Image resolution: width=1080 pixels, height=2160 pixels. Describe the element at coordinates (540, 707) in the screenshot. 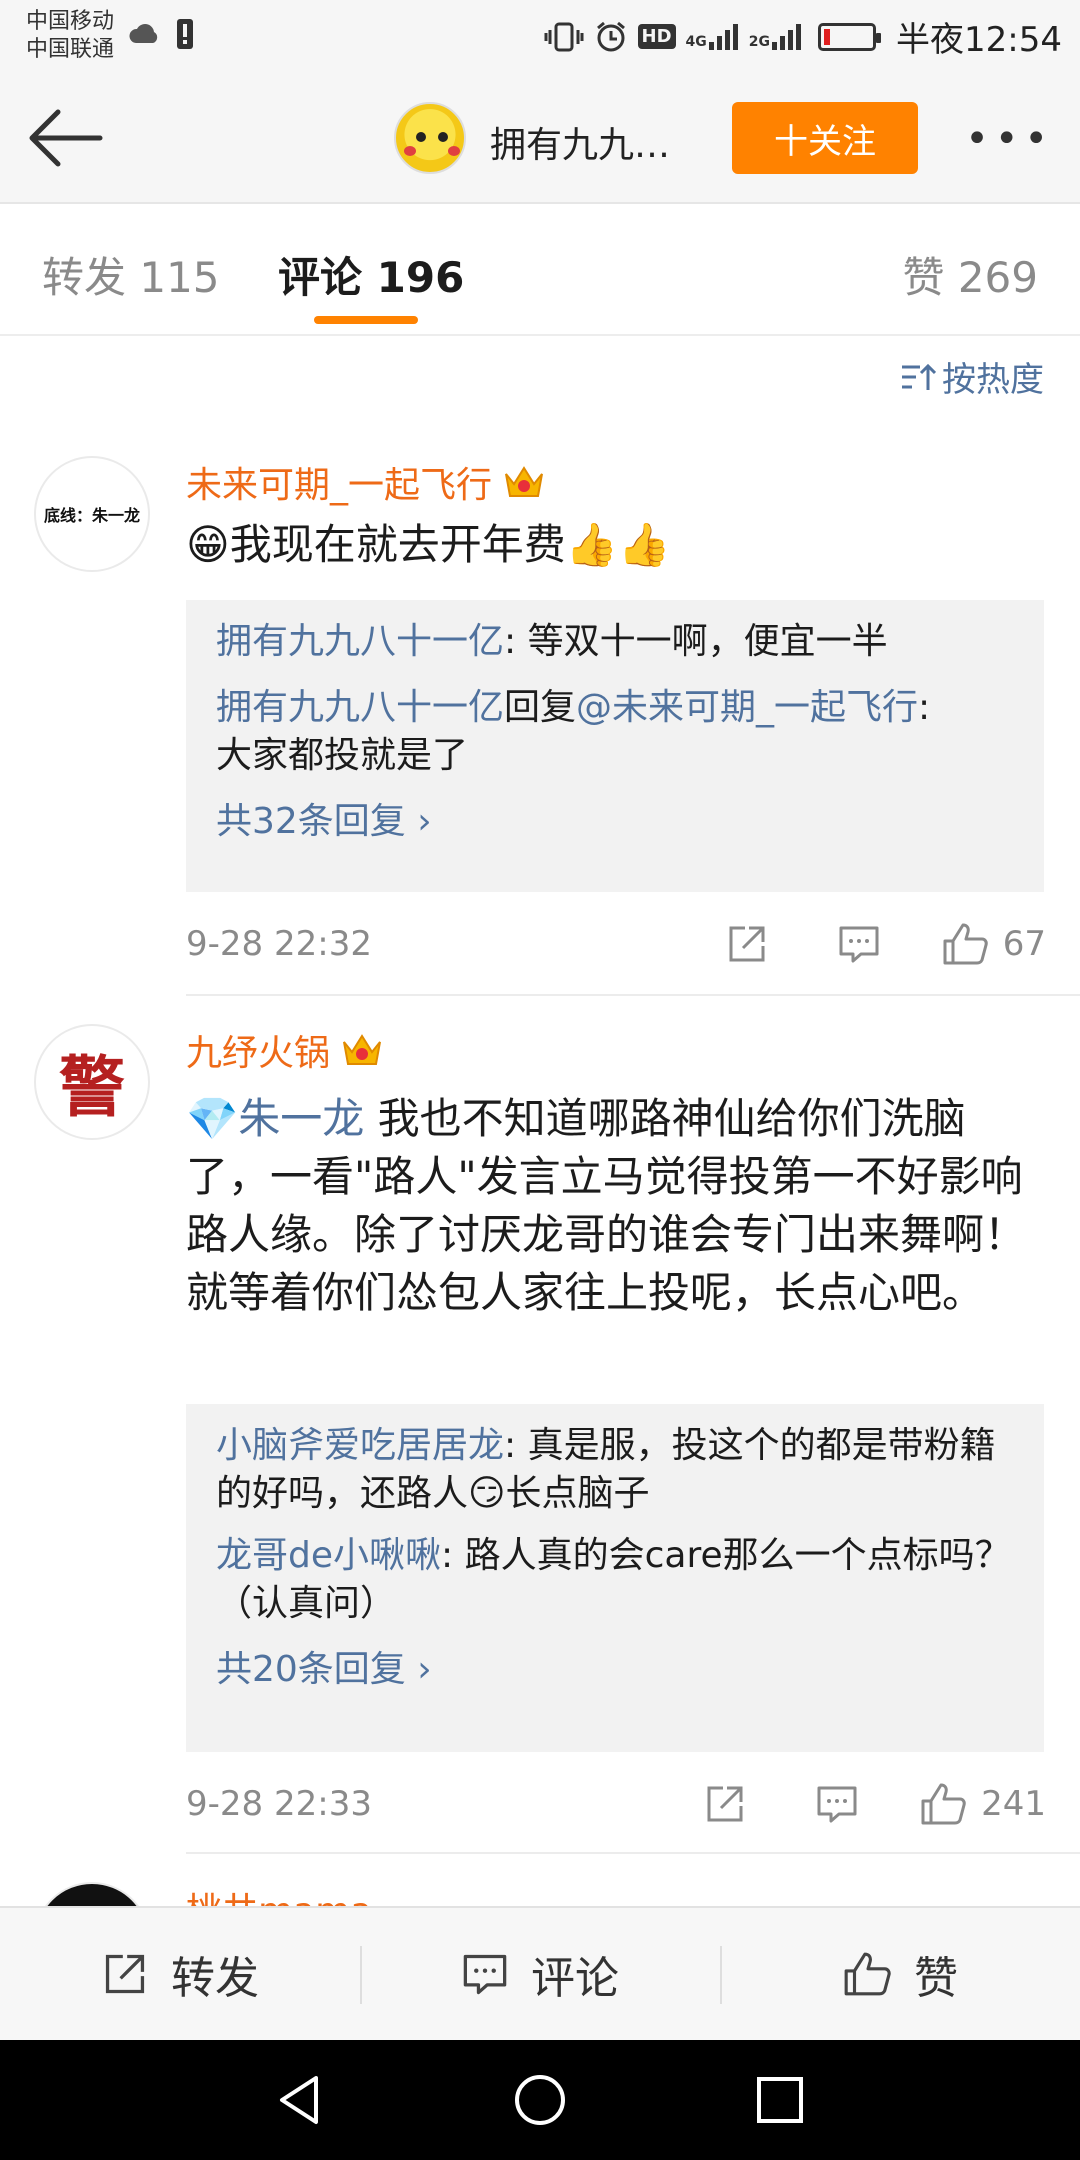

I see `reply-word: 回复` at that location.